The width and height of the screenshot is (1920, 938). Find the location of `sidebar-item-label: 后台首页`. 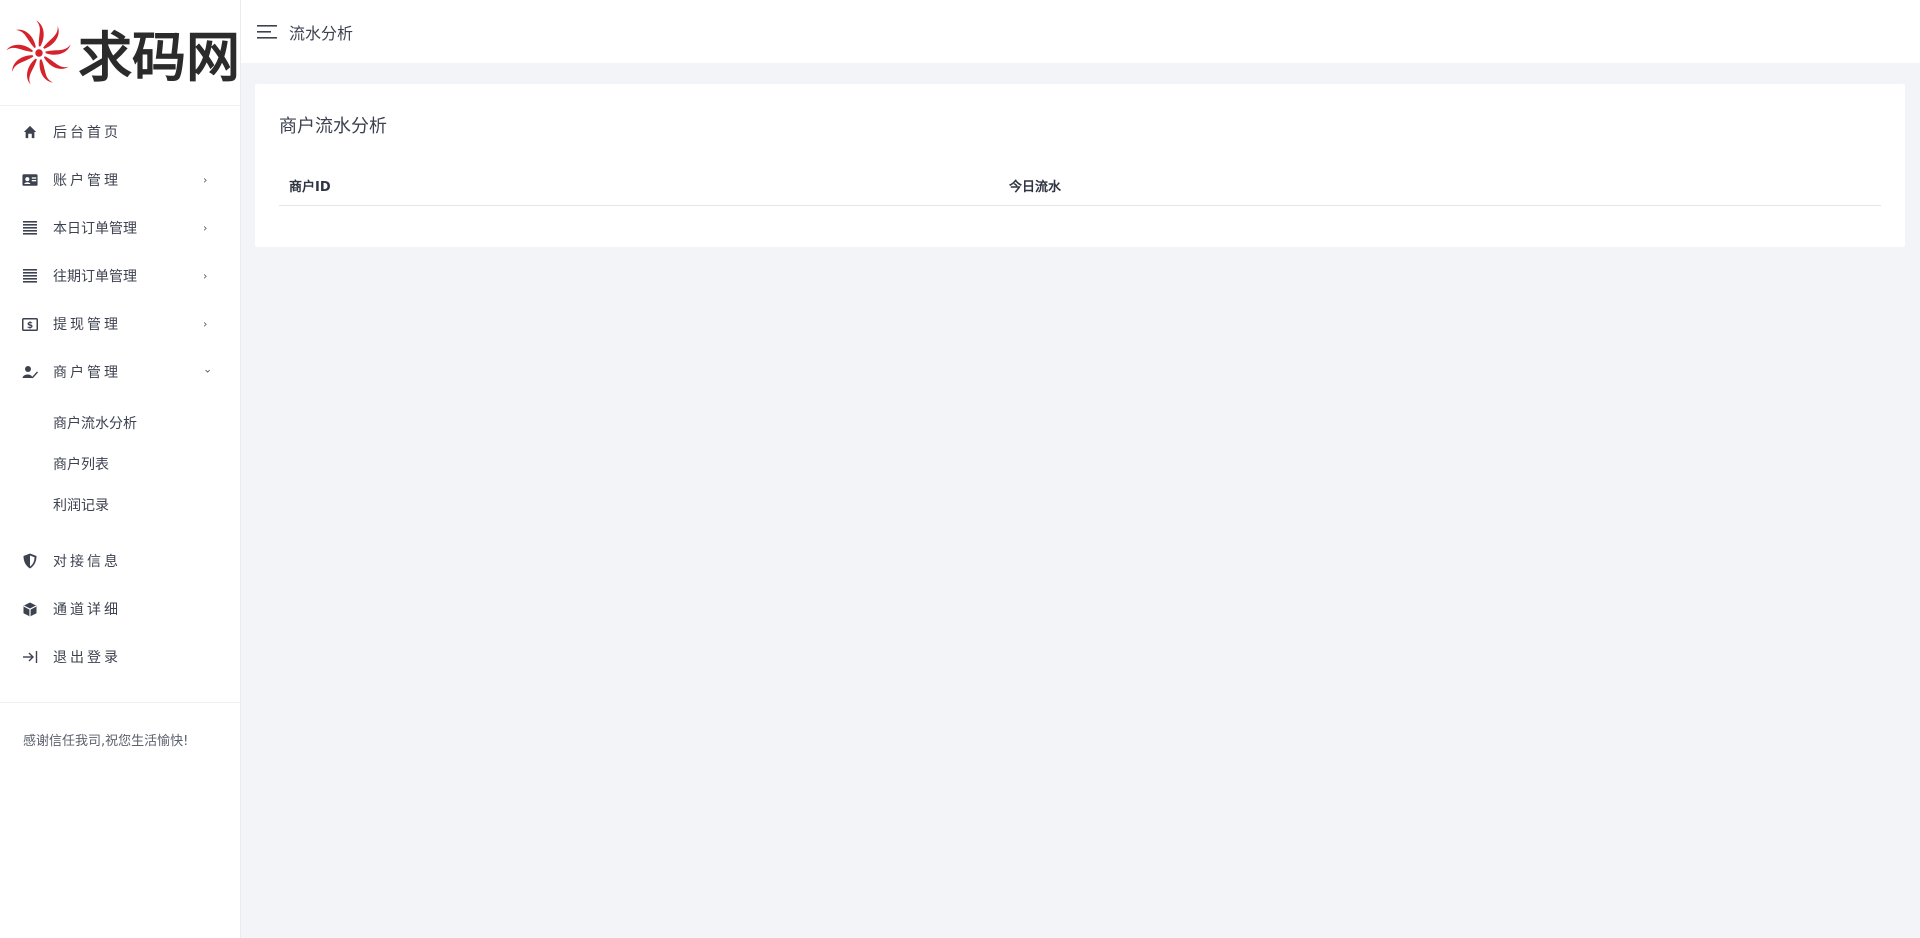

sidebar-item-label: 后台首页 is located at coordinates (87, 133).